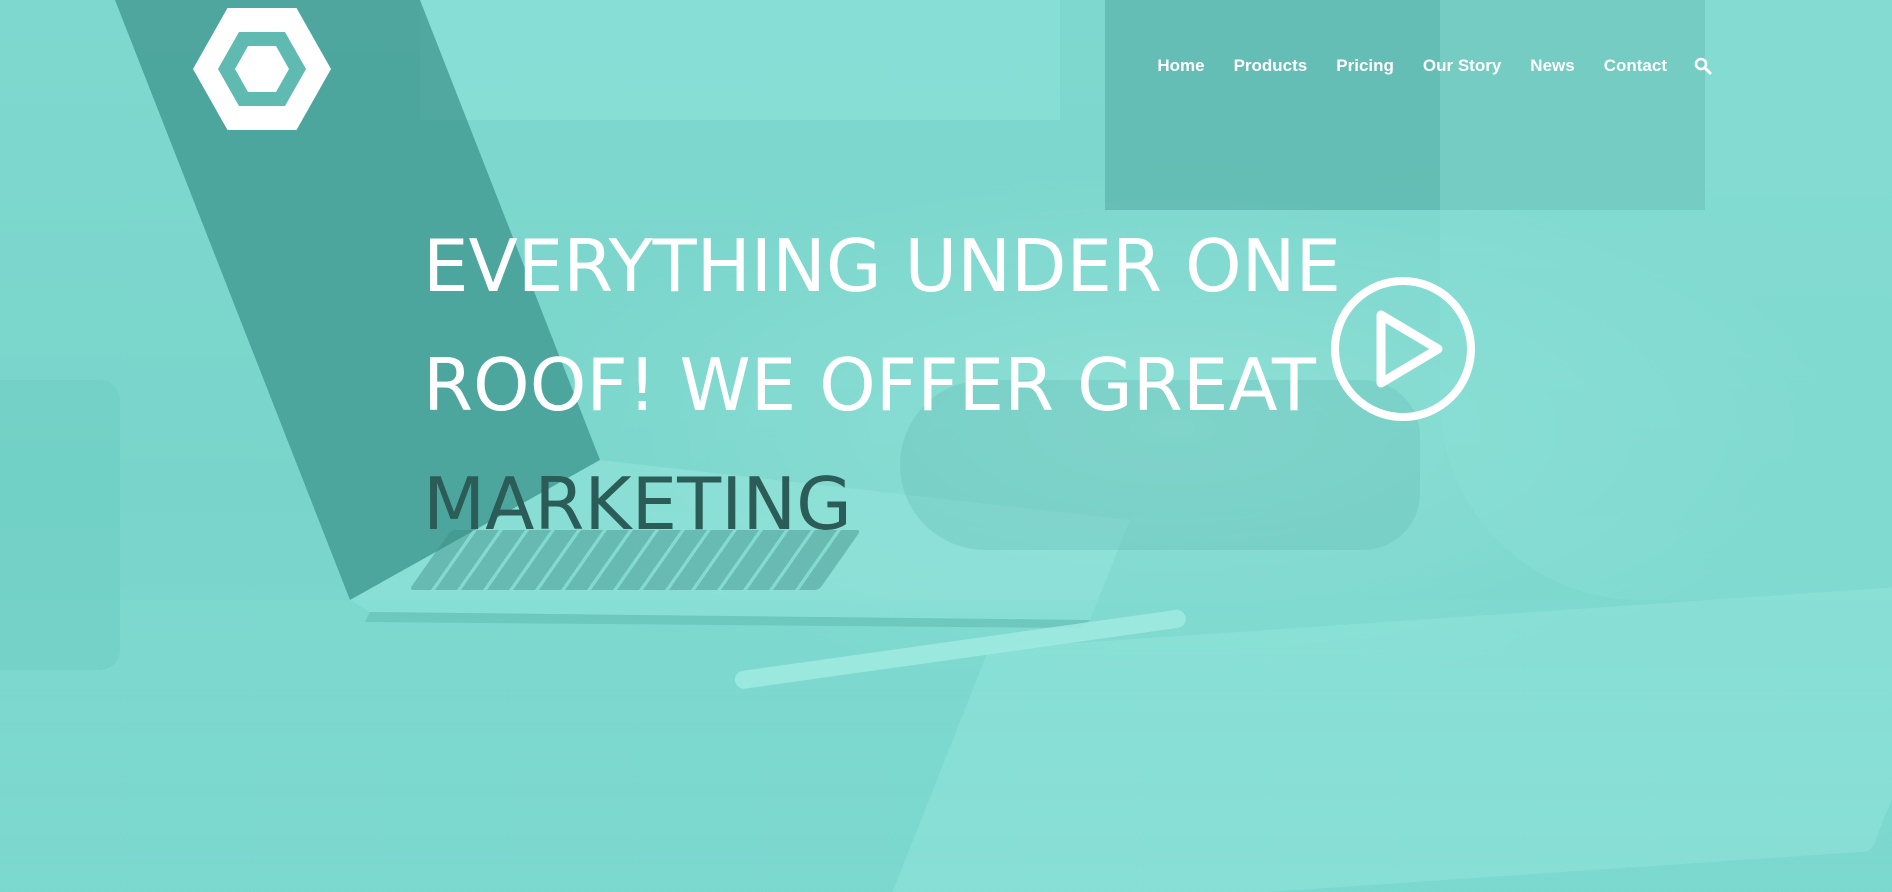 Image resolution: width=1892 pixels, height=892 pixels. Describe the element at coordinates (1462, 66) in the screenshot. I see `nav-item-our-story: Our Story` at that location.